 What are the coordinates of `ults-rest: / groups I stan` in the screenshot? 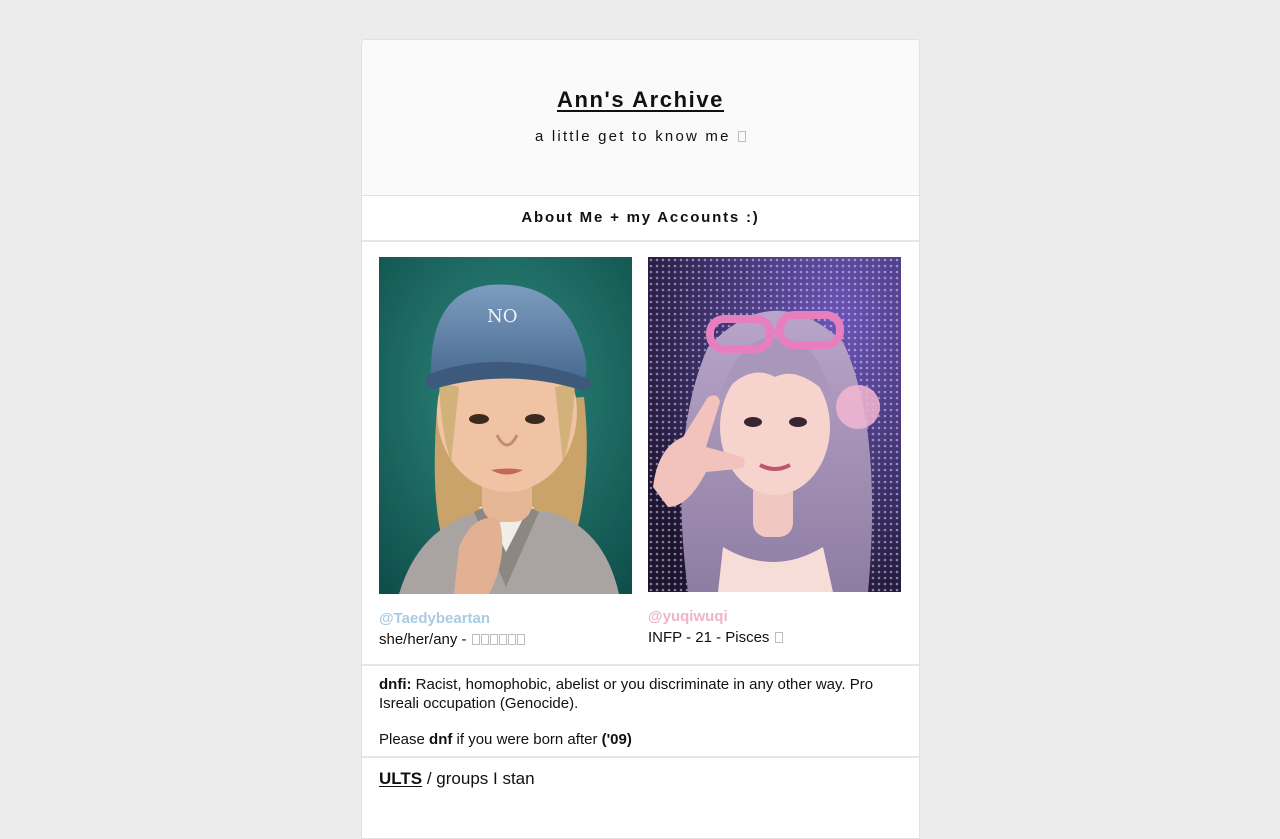 It's located at (480, 778).